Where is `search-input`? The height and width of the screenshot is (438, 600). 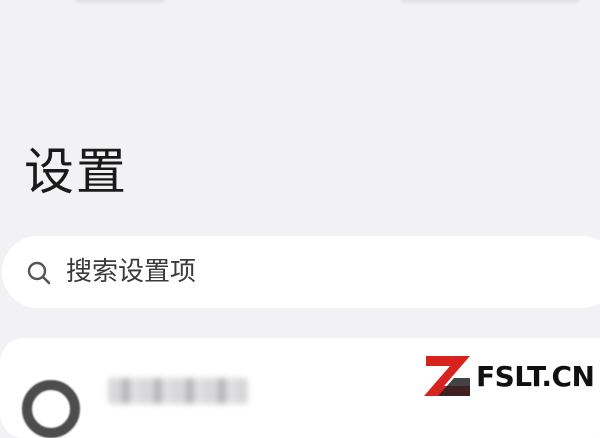 search-input is located at coordinates (296, 272).